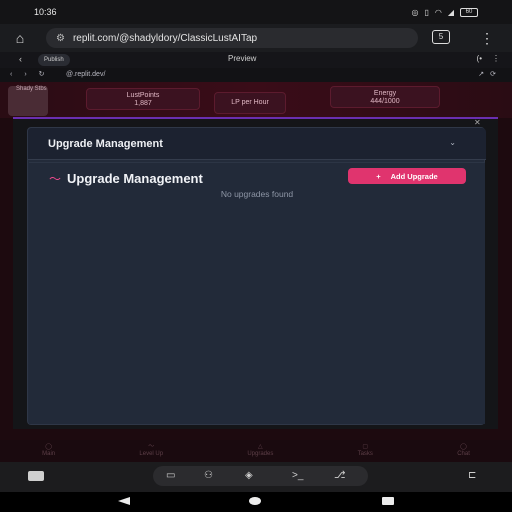 This screenshot has height=512, width=512. Describe the element at coordinates (477, 122) in the screenshot. I see `close-icon: ✕` at that location.